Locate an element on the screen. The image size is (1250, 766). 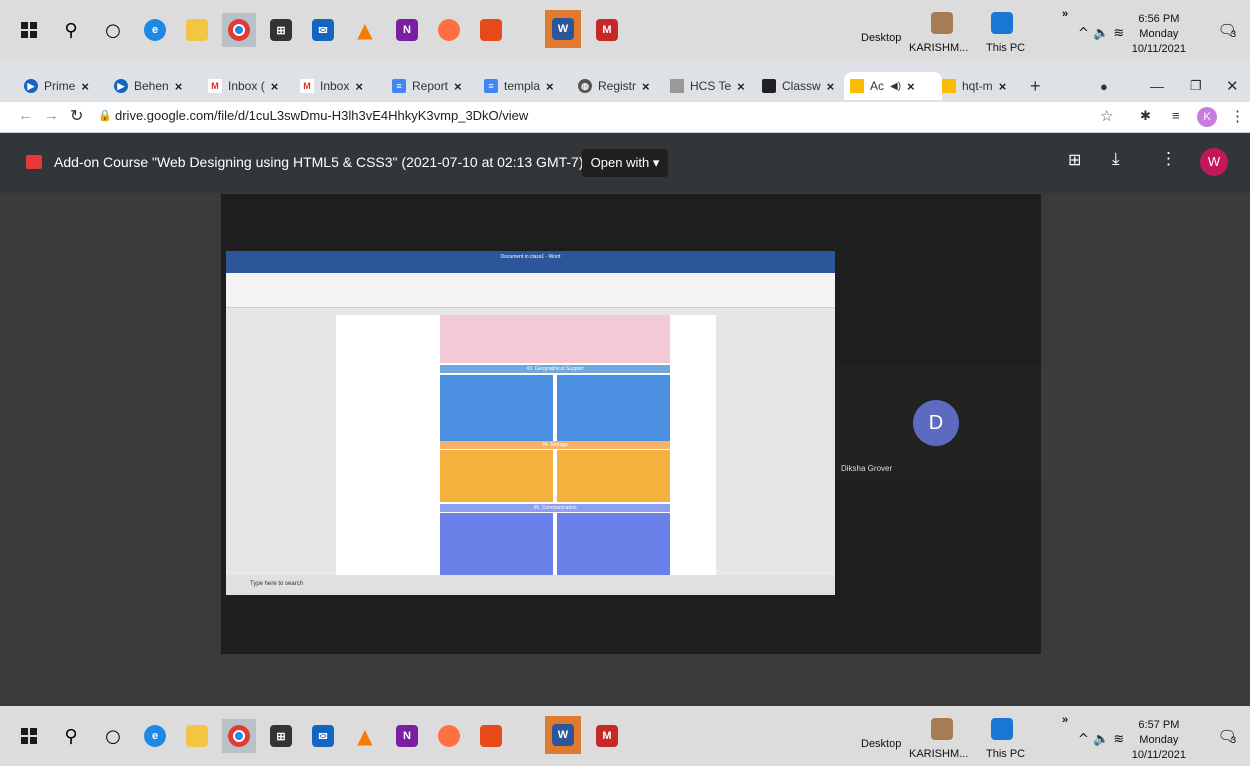
drive-icon is located at coordinates (949, 86).